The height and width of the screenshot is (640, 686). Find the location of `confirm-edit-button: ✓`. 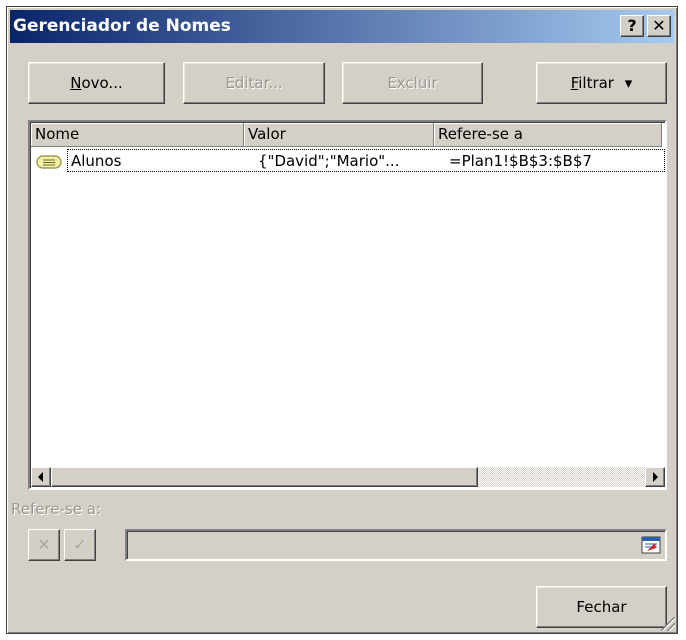

confirm-edit-button: ✓ is located at coordinates (80, 545).